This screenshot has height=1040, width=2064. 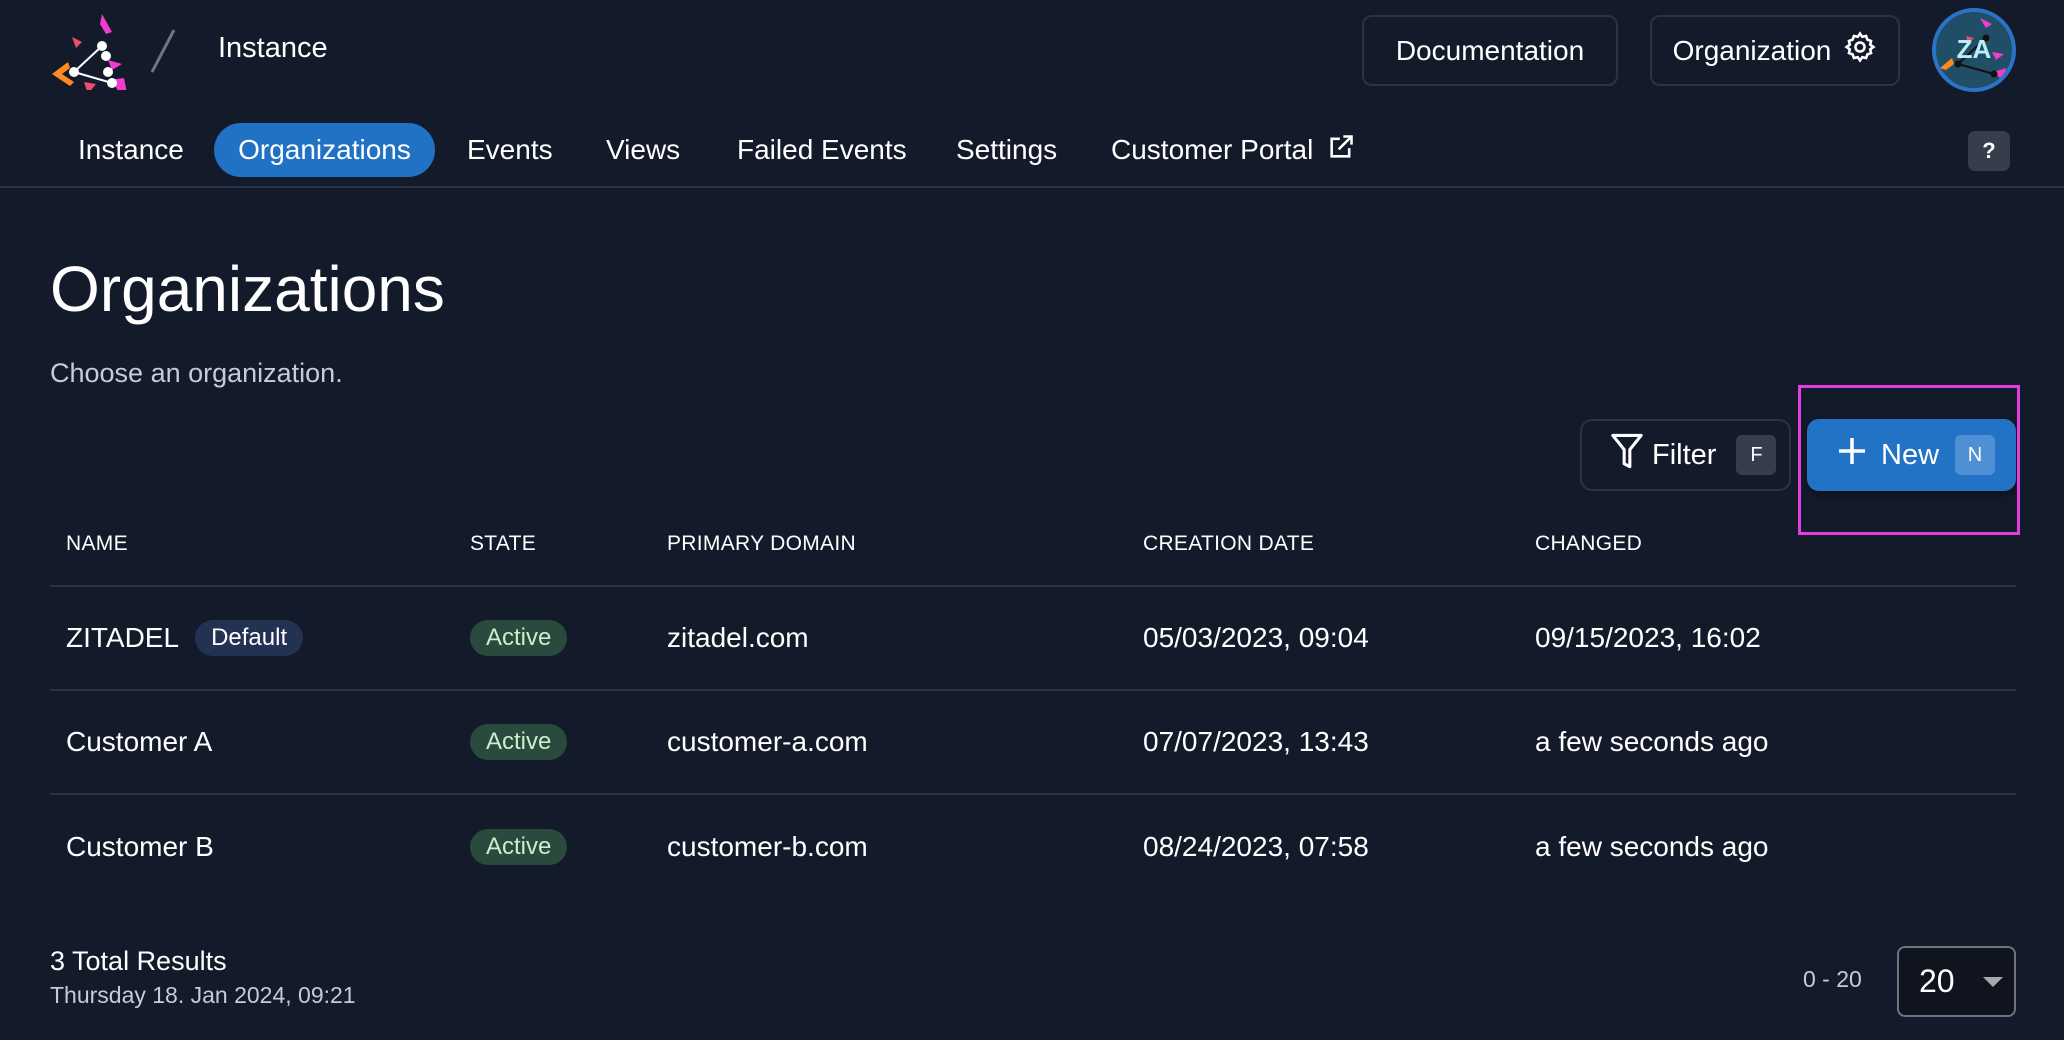 What do you see at coordinates (123, 637) in the screenshot?
I see `org-name: ZITADEL` at bounding box center [123, 637].